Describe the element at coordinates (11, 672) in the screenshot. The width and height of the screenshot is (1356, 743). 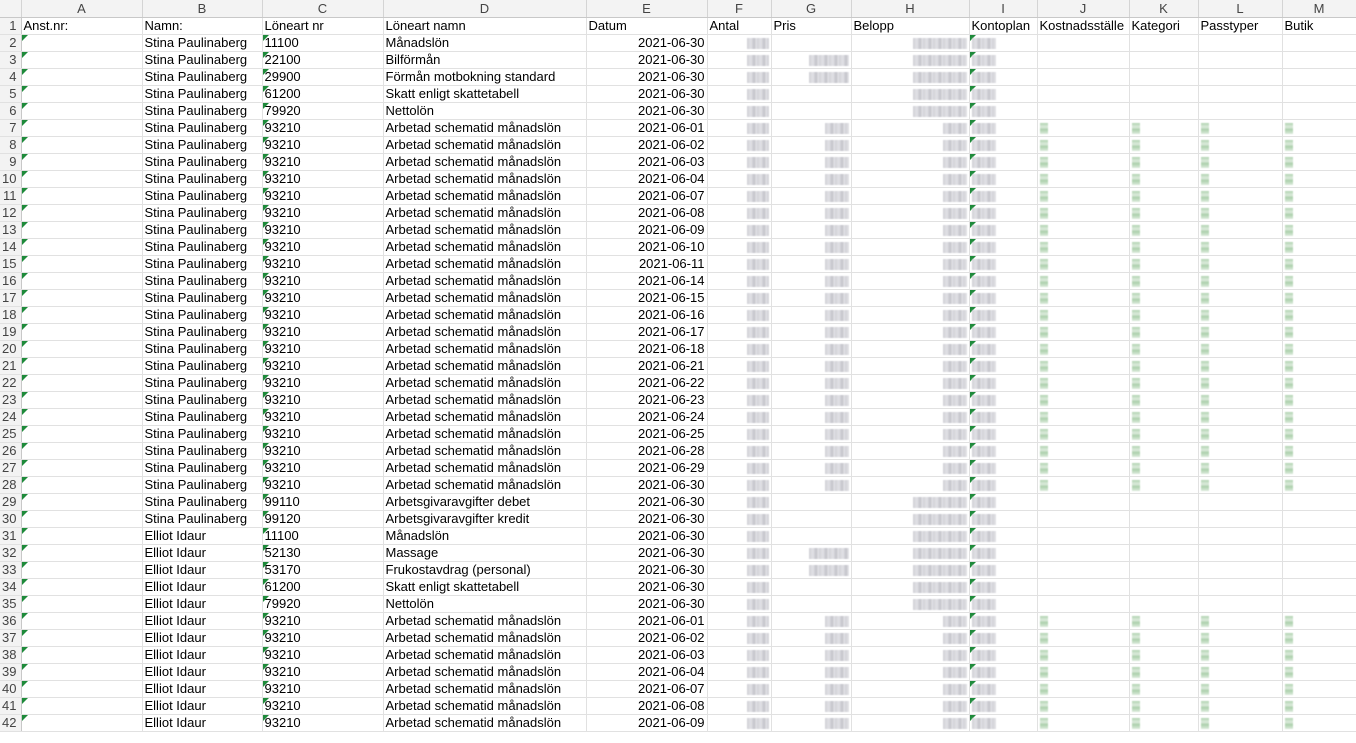
I see `row-header: 39` at that location.